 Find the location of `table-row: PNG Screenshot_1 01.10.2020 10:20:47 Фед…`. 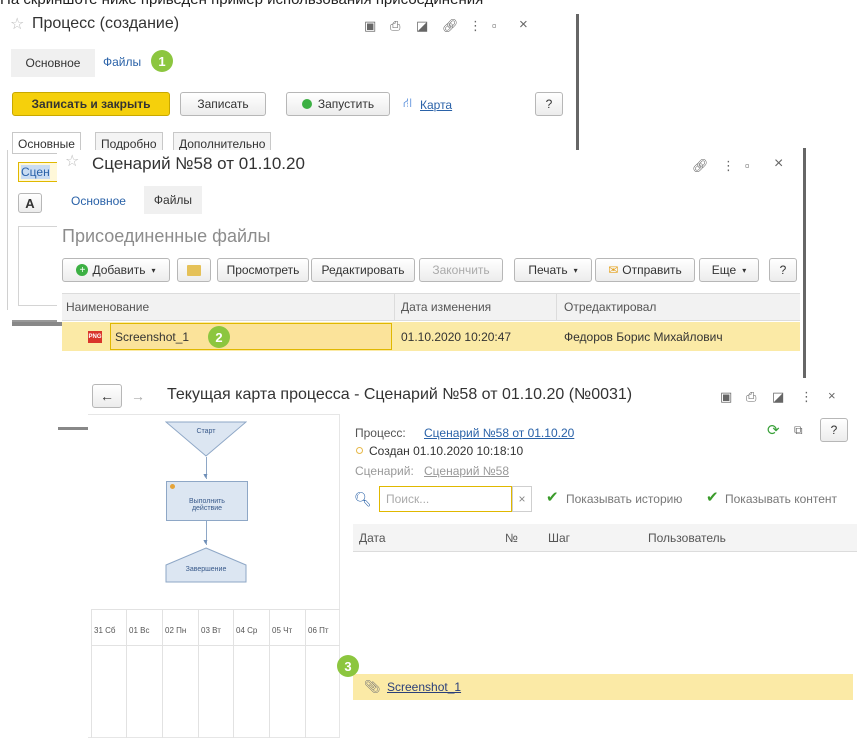

table-row: PNG Screenshot_1 01.10.2020 10:20:47 Фед… is located at coordinates (431, 336).